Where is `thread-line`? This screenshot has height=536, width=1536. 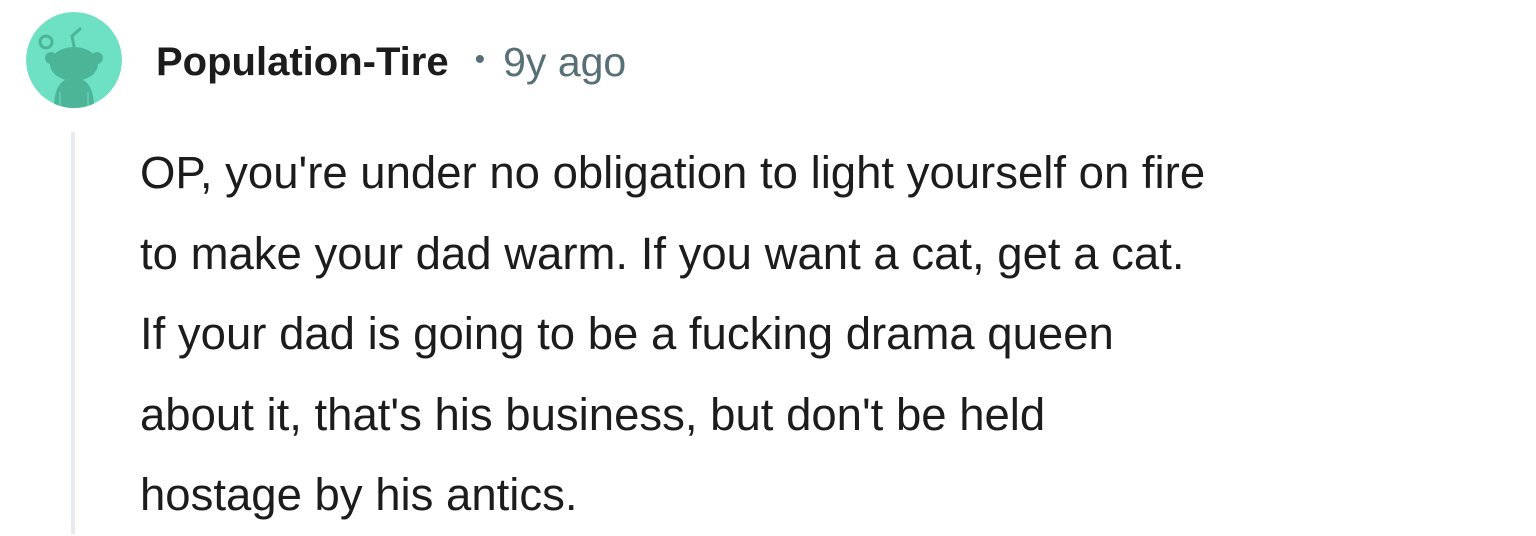
thread-line is located at coordinates (73, 333).